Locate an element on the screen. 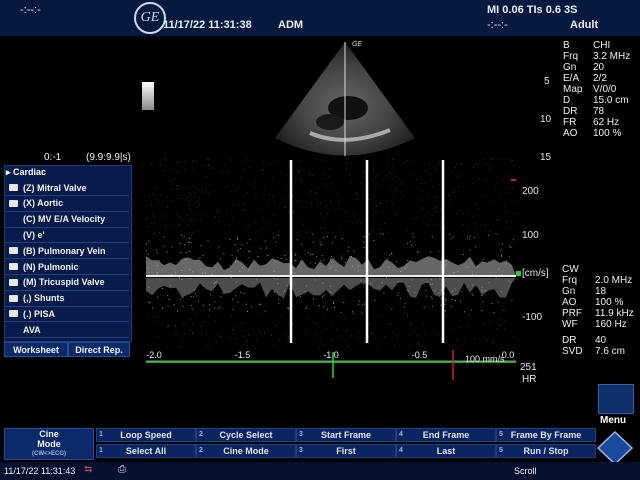 This screenshot has width=640, height=480. depth-tick: 15 is located at coordinates (546, 157).